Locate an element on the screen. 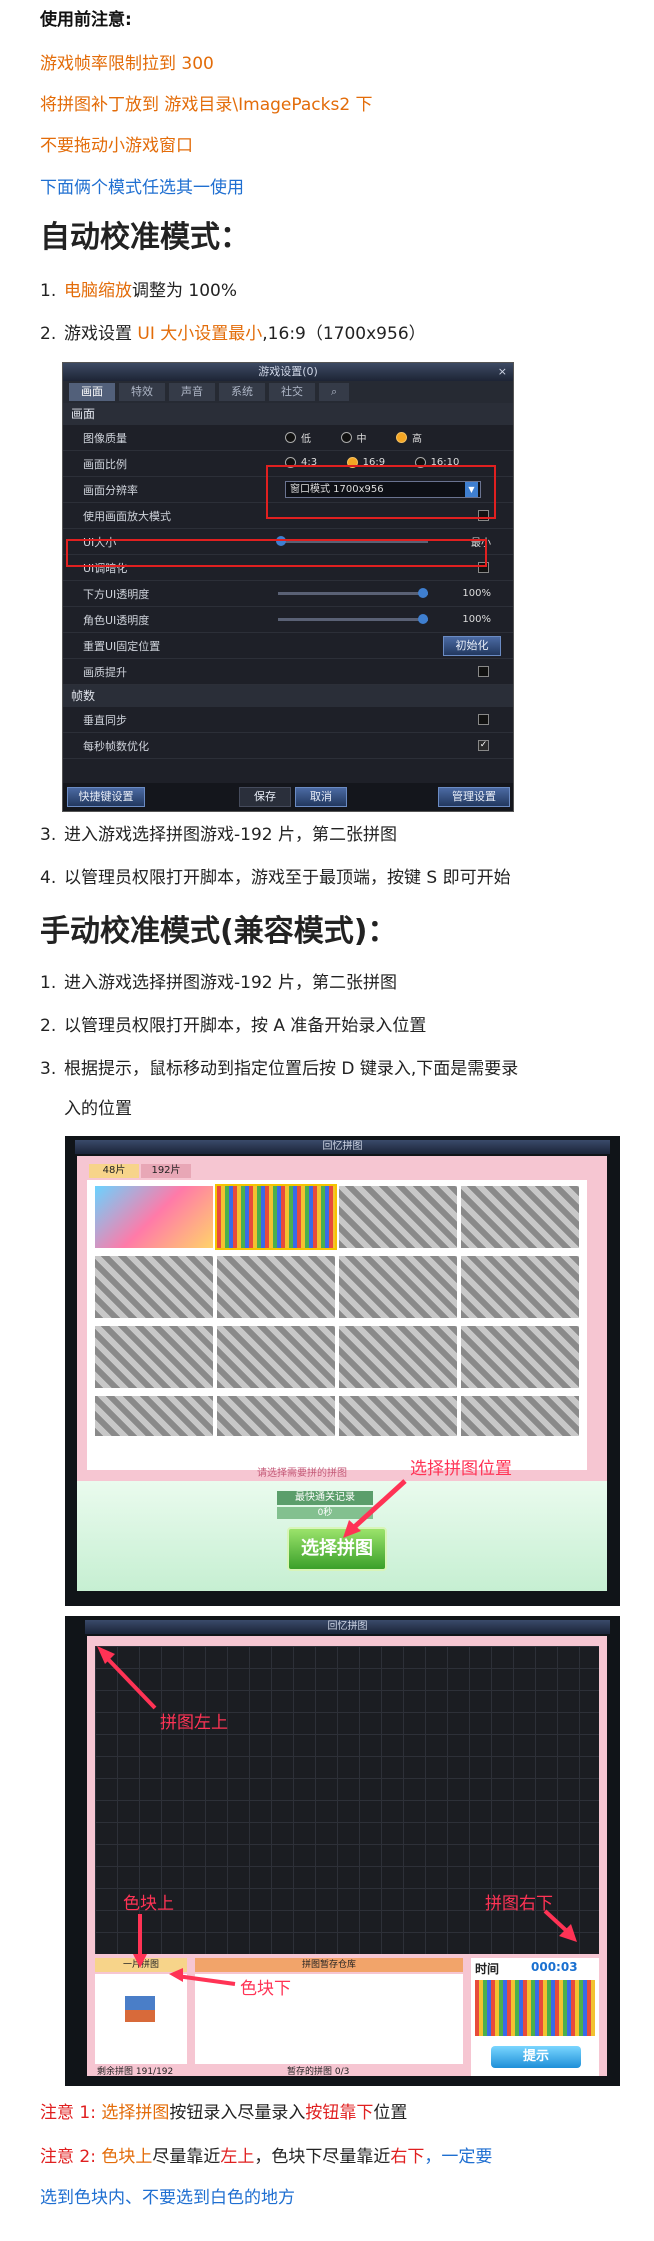 This screenshot has width=654, height=2241. caution-label: 注意 1: is located at coordinates (68, 2113).